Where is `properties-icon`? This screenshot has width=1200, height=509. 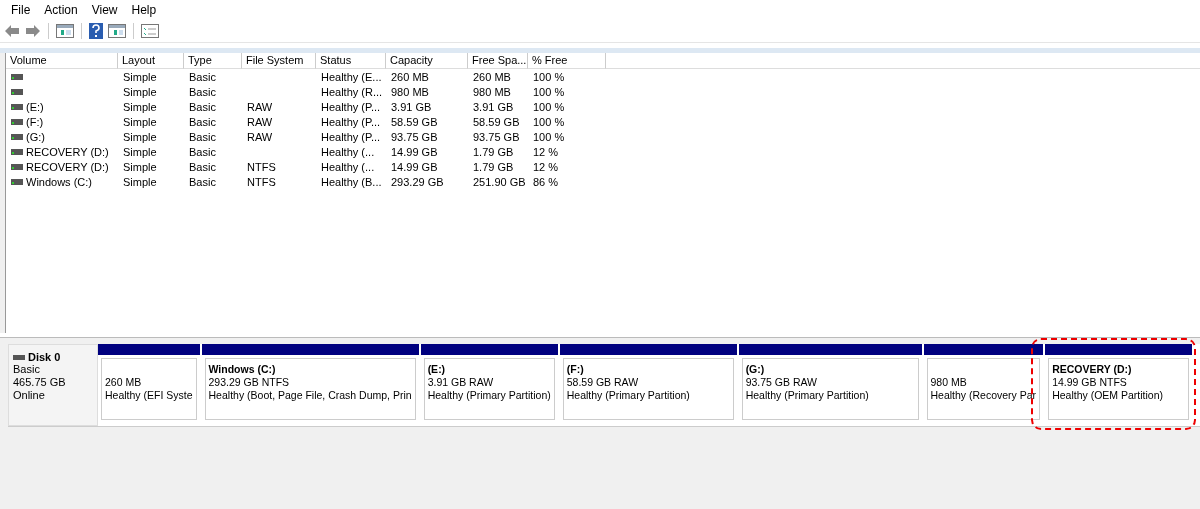 properties-icon is located at coordinates (150, 31).